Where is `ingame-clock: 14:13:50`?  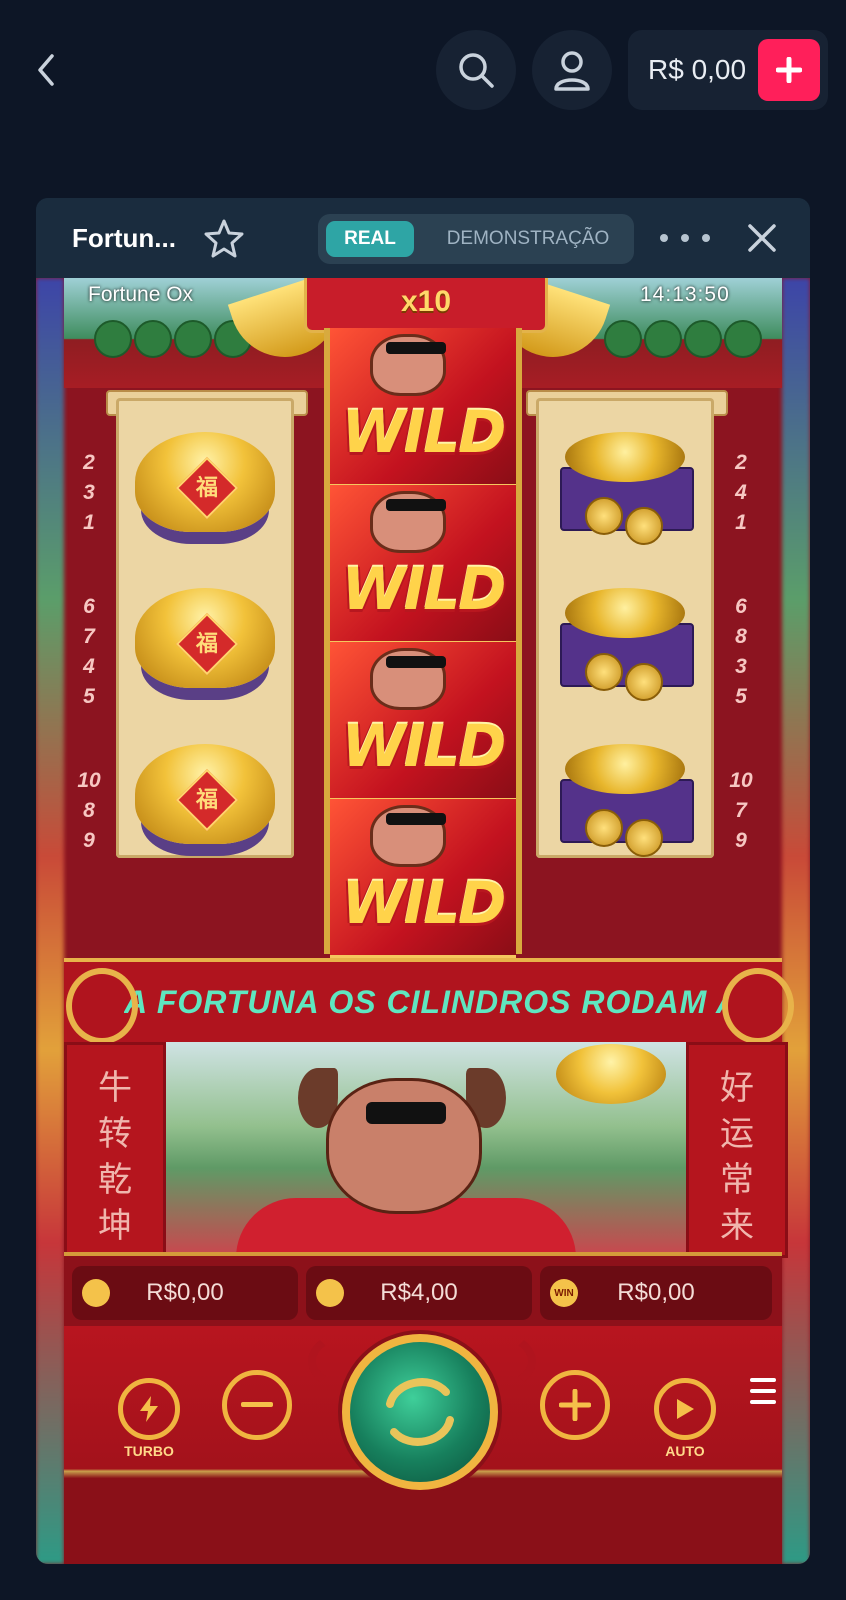 ingame-clock: 14:13:50 is located at coordinates (685, 294).